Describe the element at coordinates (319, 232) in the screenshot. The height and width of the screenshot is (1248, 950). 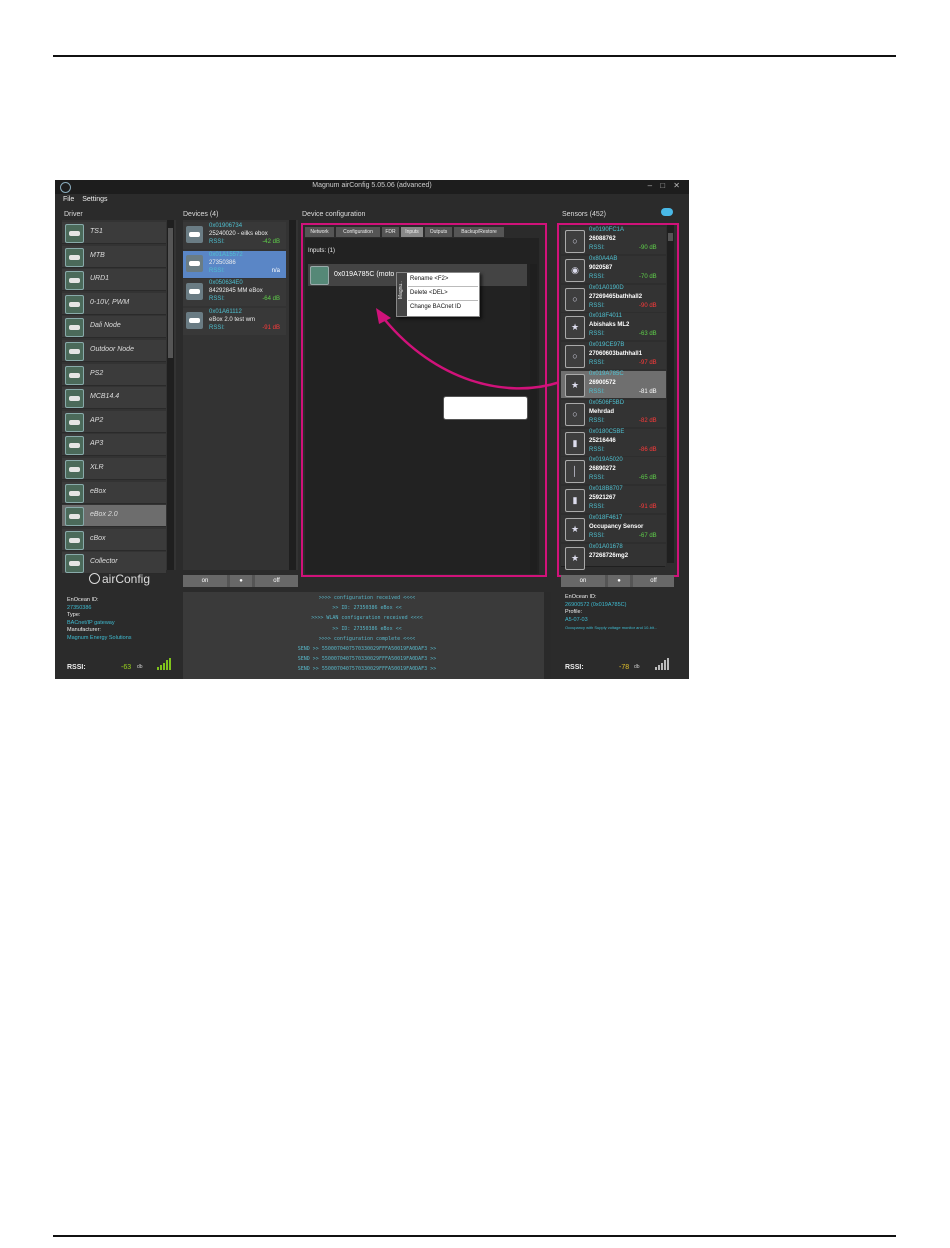
I see `tab-network: Network` at that location.